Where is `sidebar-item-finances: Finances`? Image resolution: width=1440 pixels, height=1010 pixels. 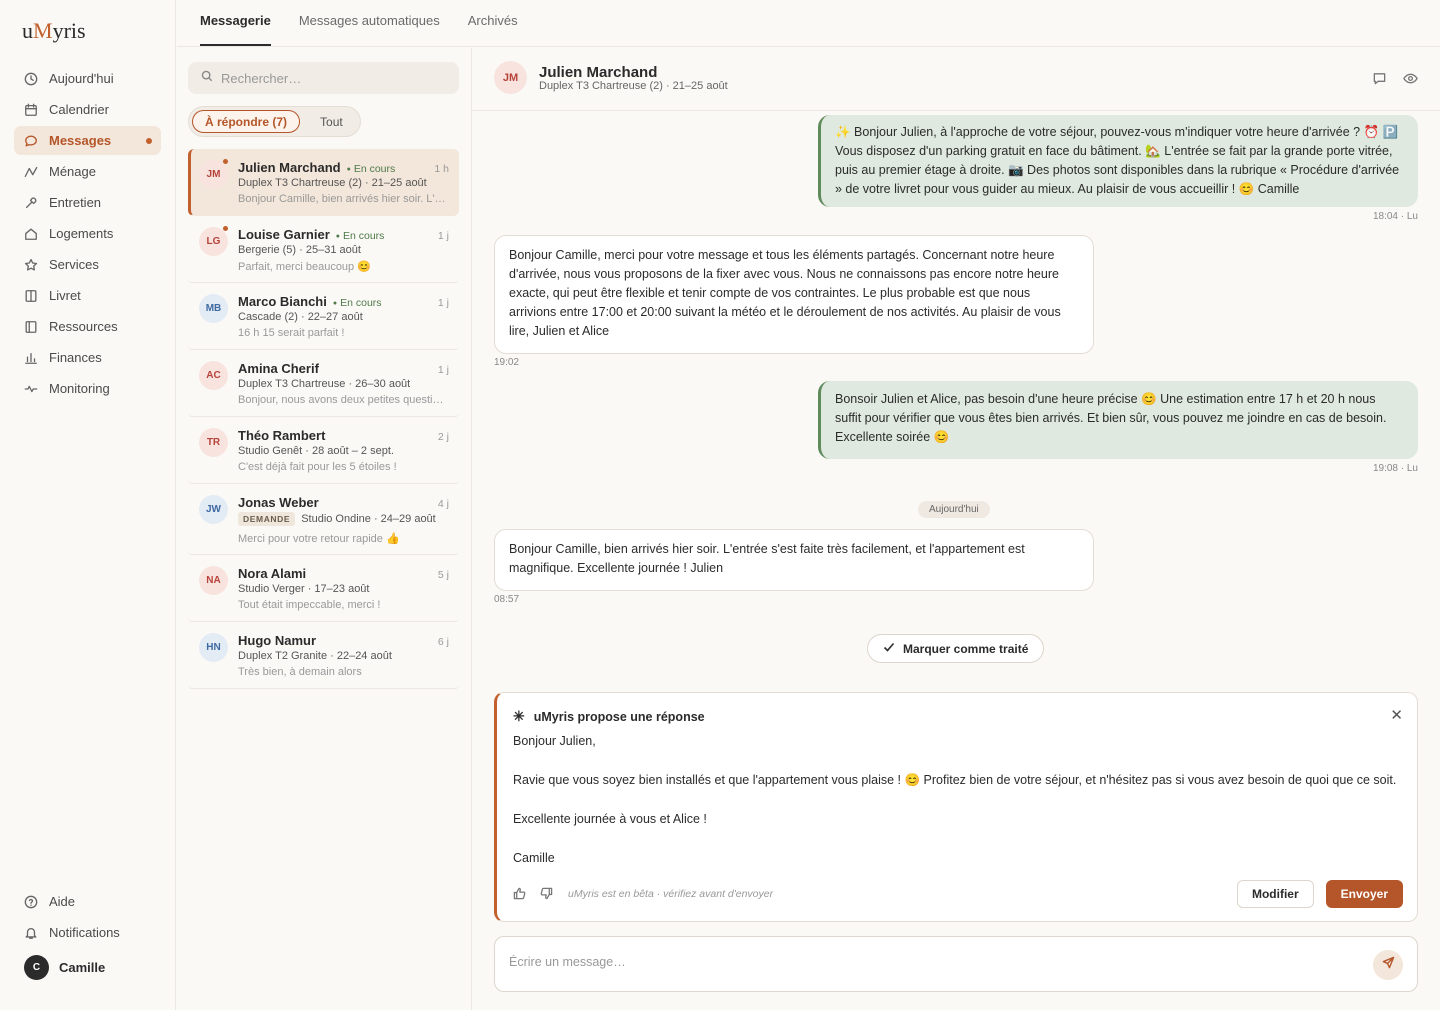
sidebar-item-finances: Finances is located at coordinates (87, 357).